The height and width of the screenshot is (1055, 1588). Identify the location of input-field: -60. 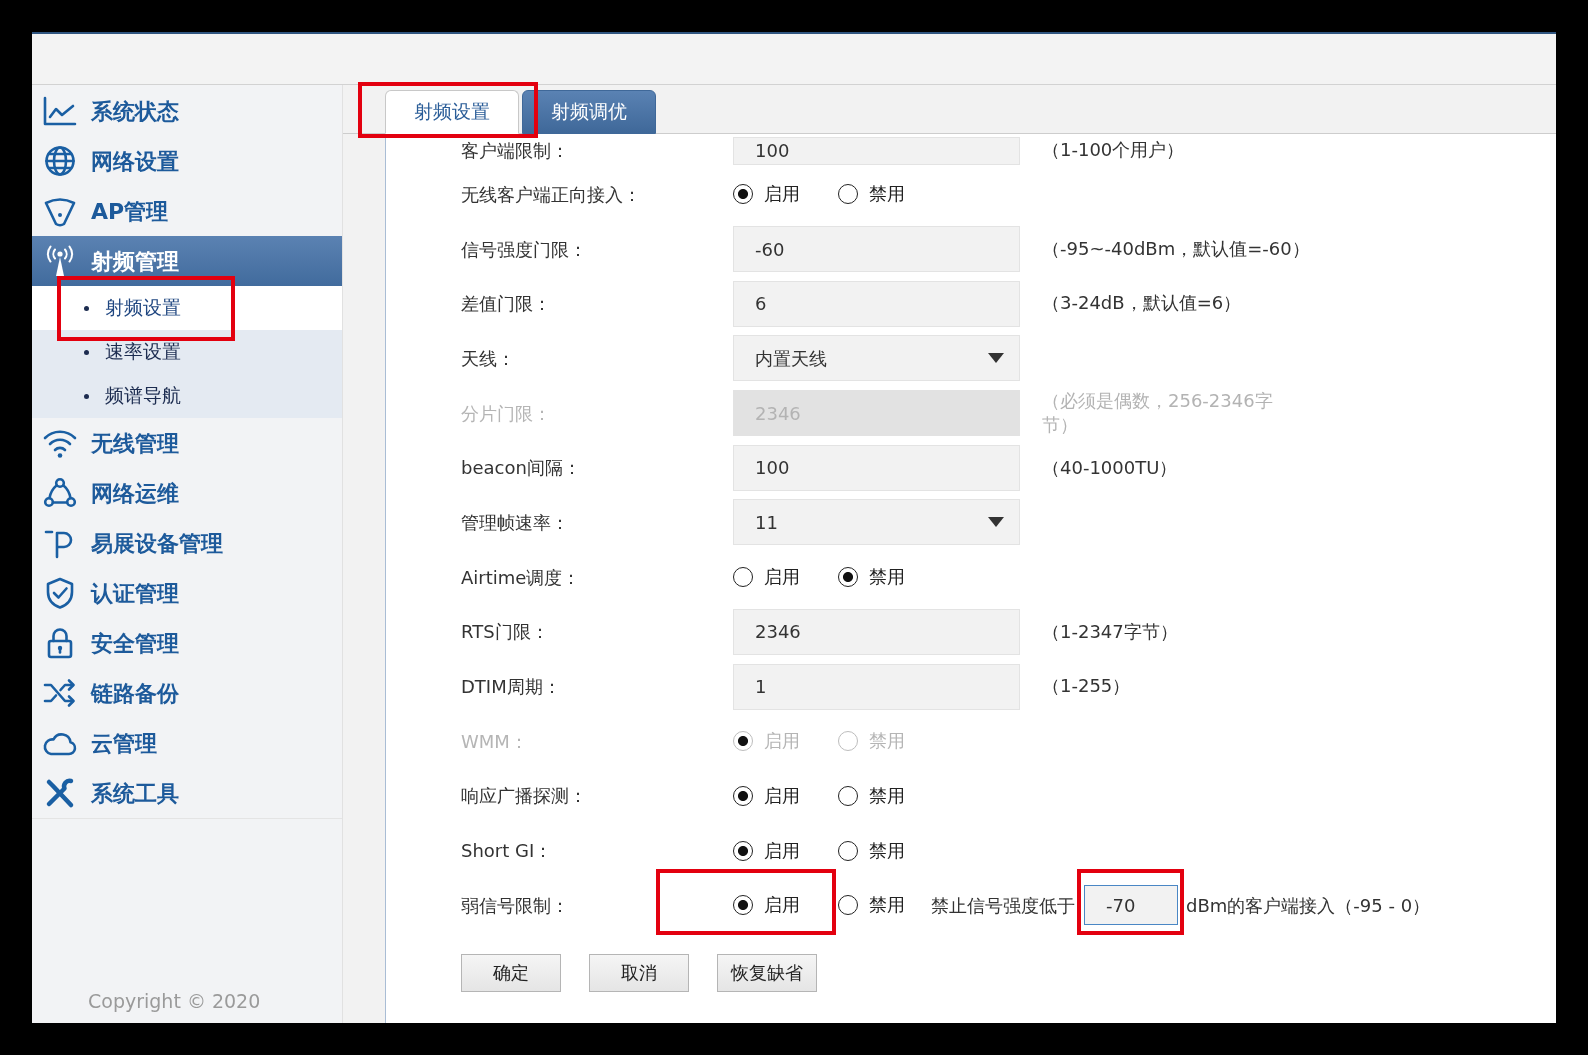
(876, 249).